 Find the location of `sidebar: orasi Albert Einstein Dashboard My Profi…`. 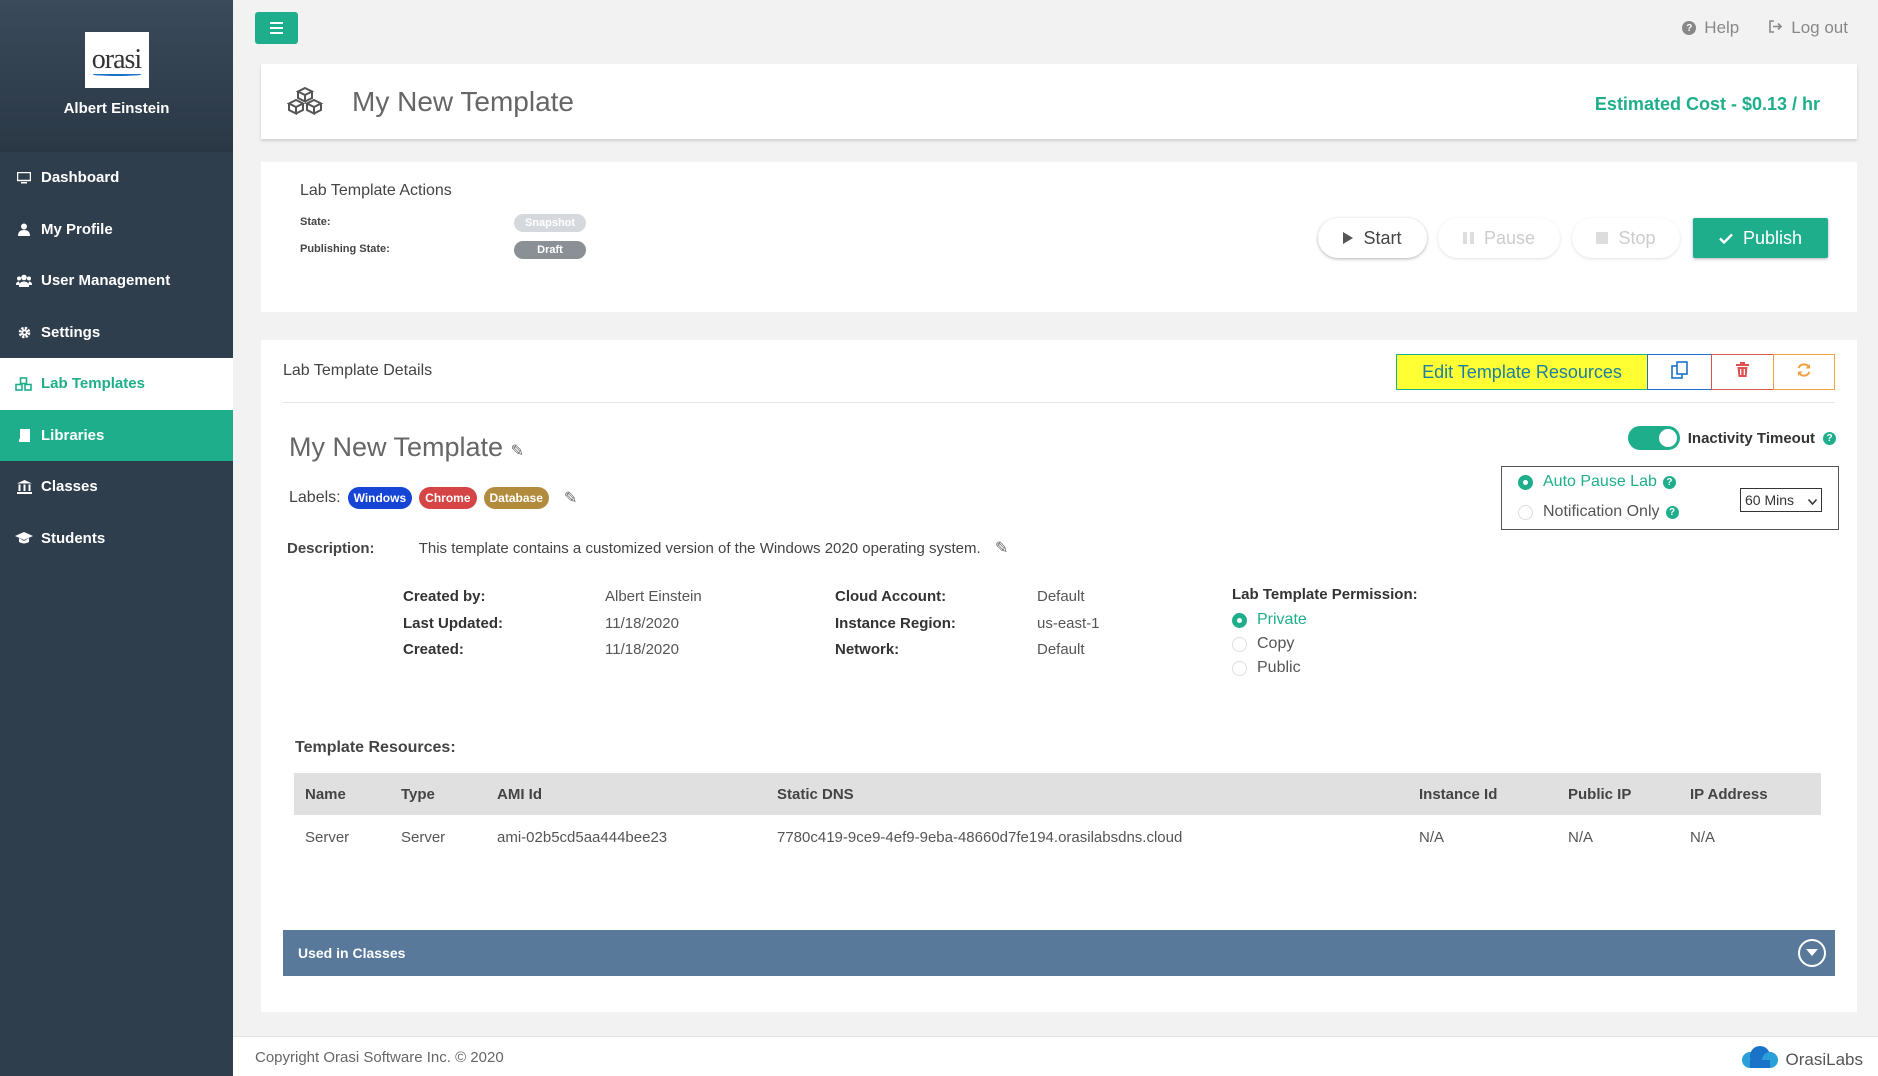

sidebar: orasi Albert Einstein Dashboard My Profi… is located at coordinates (116, 538).